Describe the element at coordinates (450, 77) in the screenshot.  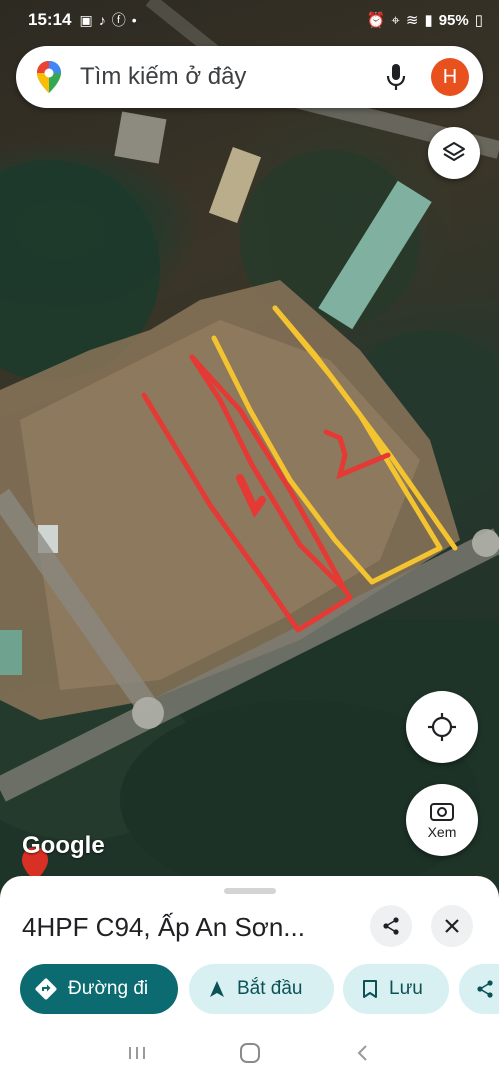
I see `avatar: H` at that location.